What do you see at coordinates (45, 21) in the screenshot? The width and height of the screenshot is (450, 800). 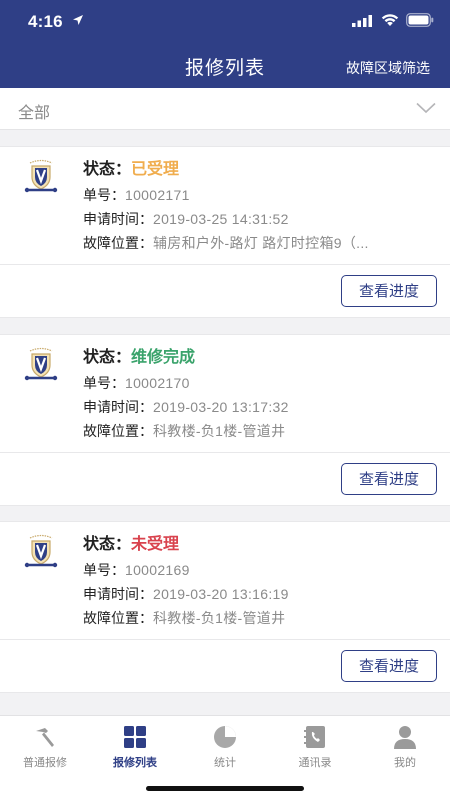 I see `status-time: 4:16` at bounding box center [45, 21].